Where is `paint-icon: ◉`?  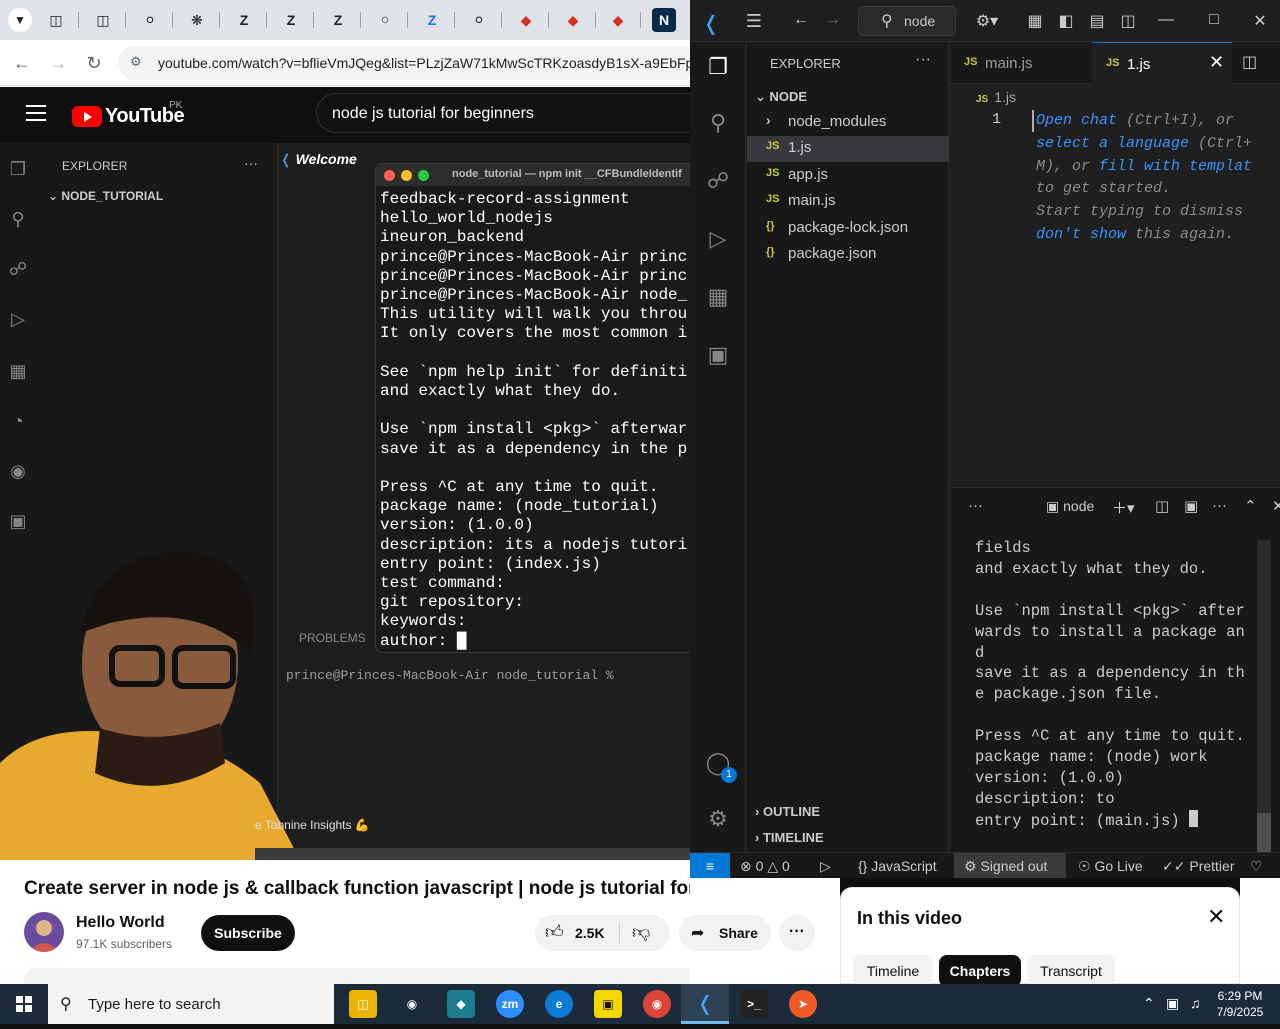 paint-icon: ◉ is located at coordinates (412, 1004).